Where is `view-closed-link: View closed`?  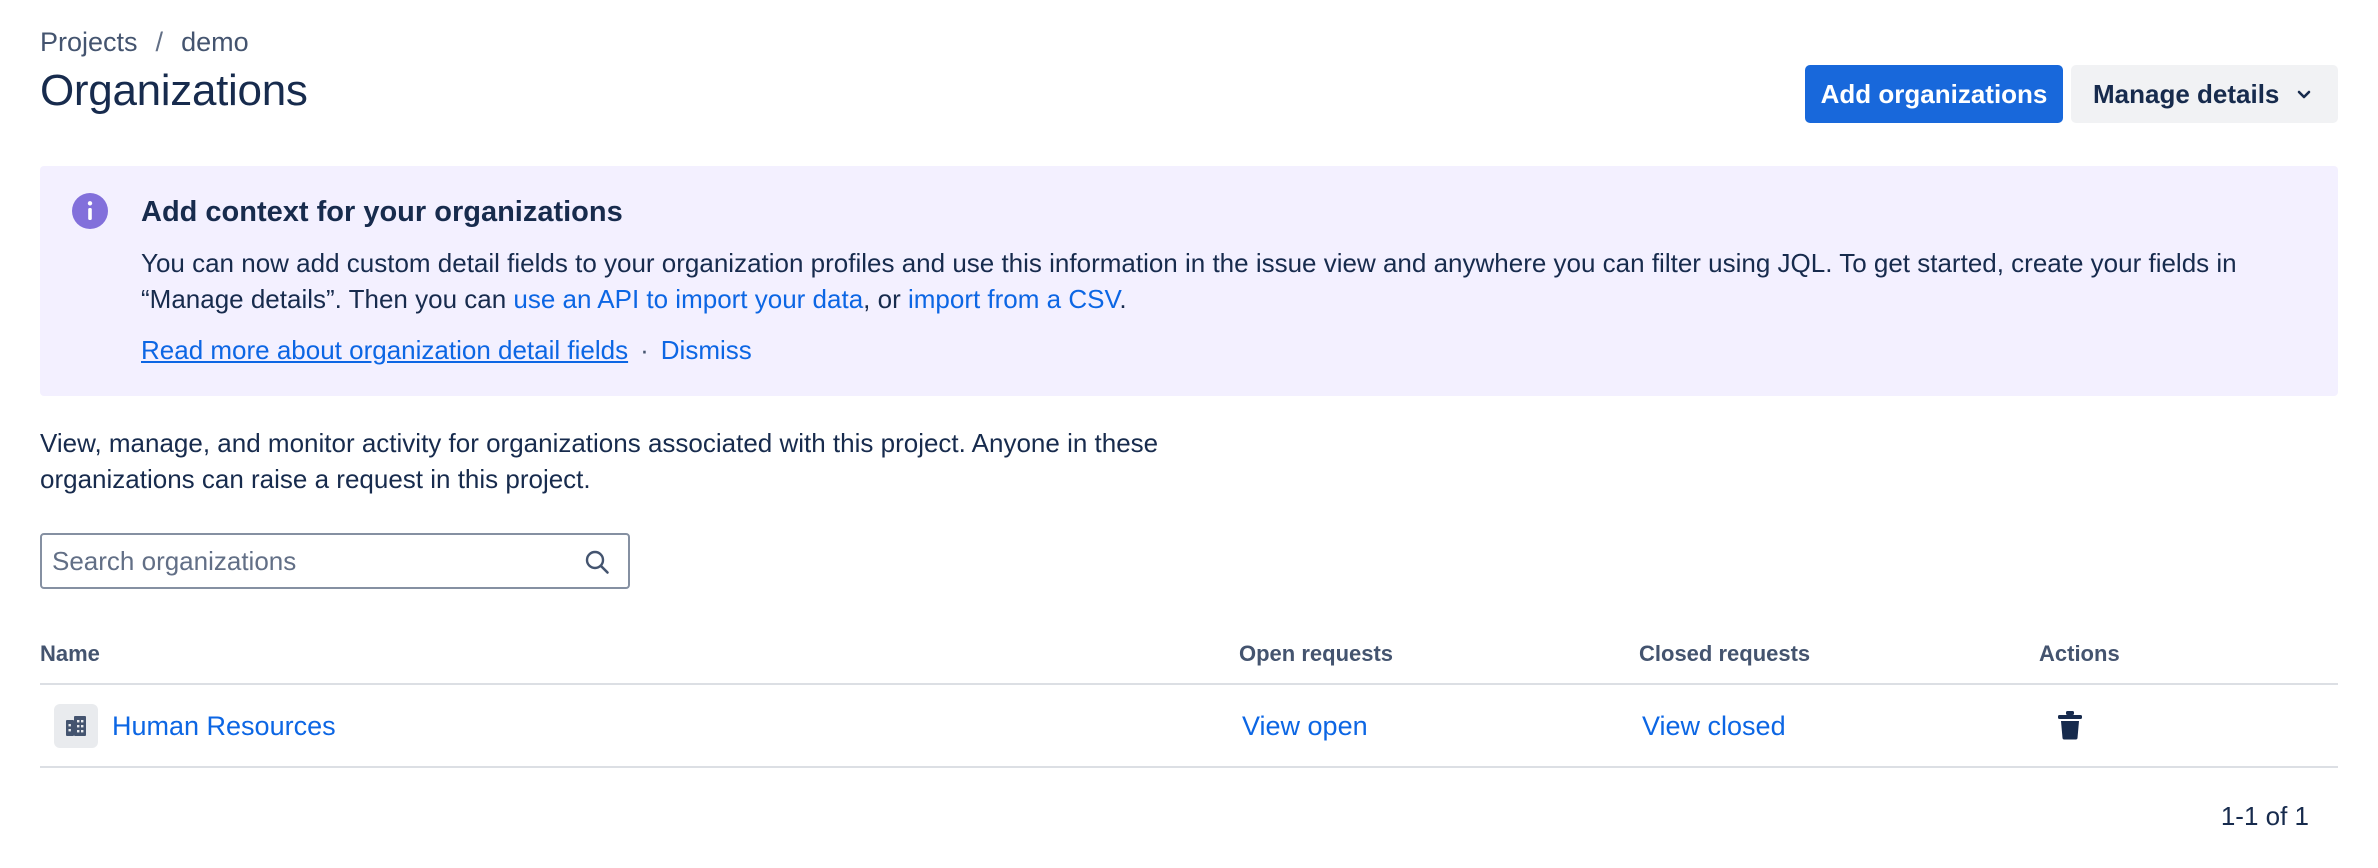
view-closed-link: View closed is located at coordinates (1714, 726).